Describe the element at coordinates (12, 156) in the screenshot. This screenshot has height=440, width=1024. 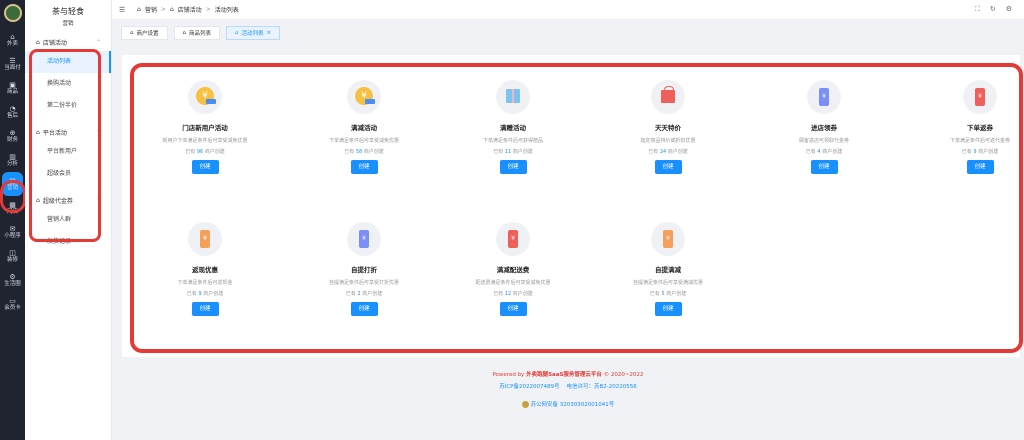
I see `rail-icon: ▥` at that location.